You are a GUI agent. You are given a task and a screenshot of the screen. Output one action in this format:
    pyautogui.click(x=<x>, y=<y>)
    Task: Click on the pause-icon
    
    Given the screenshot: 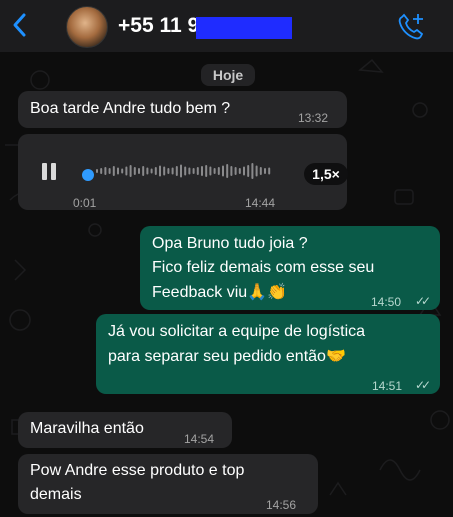 What is the action you would take?
    pyautogui.click(x=49, y=172)
    